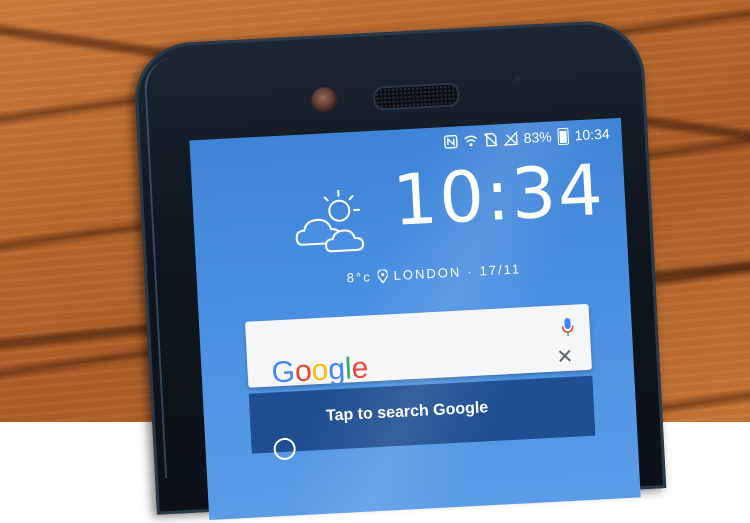 The height and width of the screenshot is (523, 750). What do you see at coordinates (450, 141) in the screenshot?
I see `nfc-icon` at bounding box center [450, 141].